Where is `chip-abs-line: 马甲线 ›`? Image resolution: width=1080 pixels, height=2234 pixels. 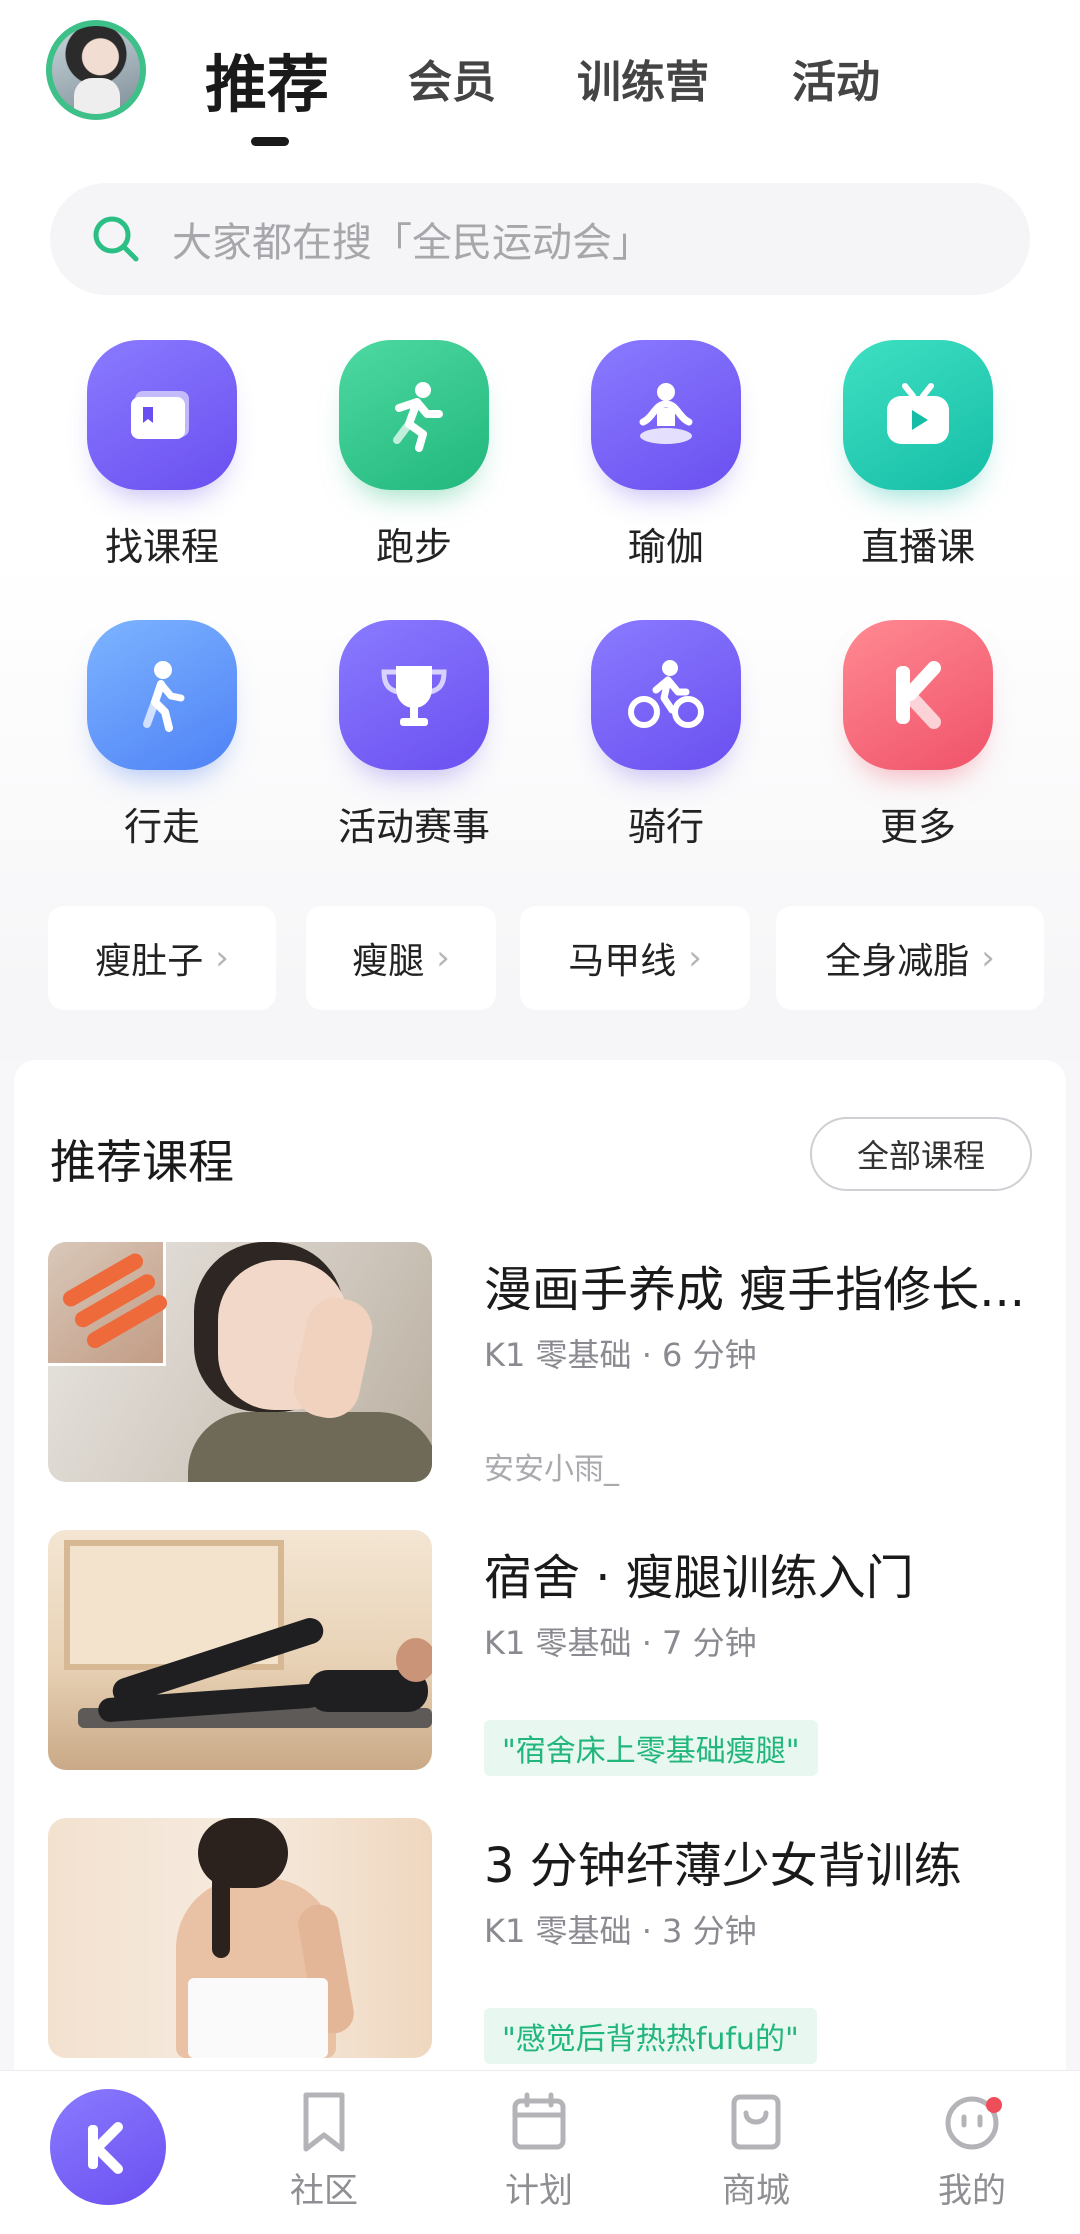
chip-abs-line: 马甲线 › is located at coordinates (635, 958).